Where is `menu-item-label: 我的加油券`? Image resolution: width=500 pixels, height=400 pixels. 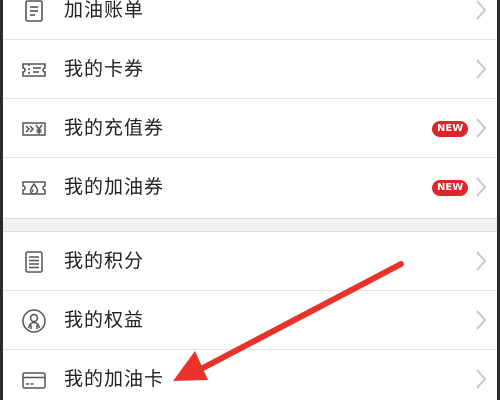 menu-item-label: 我的加油券 is located at coordinates (114, 187).